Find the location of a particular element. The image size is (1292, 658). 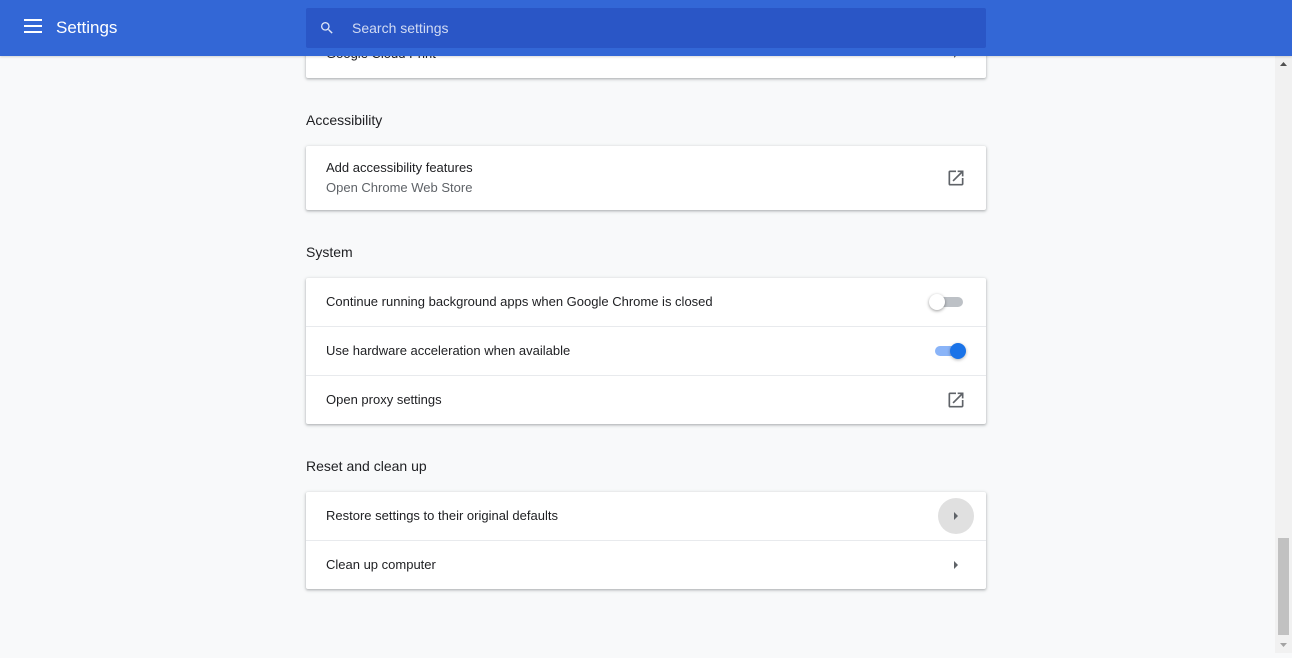

clean-up-computer-arrow-button is located at coordinates (956, 565).